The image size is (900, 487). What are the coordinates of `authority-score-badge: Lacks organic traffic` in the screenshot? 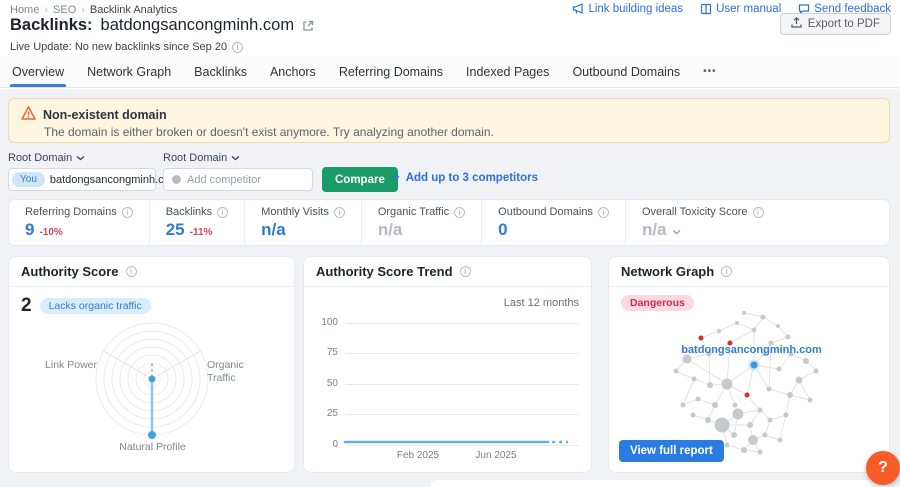 It's located at (95, 306).